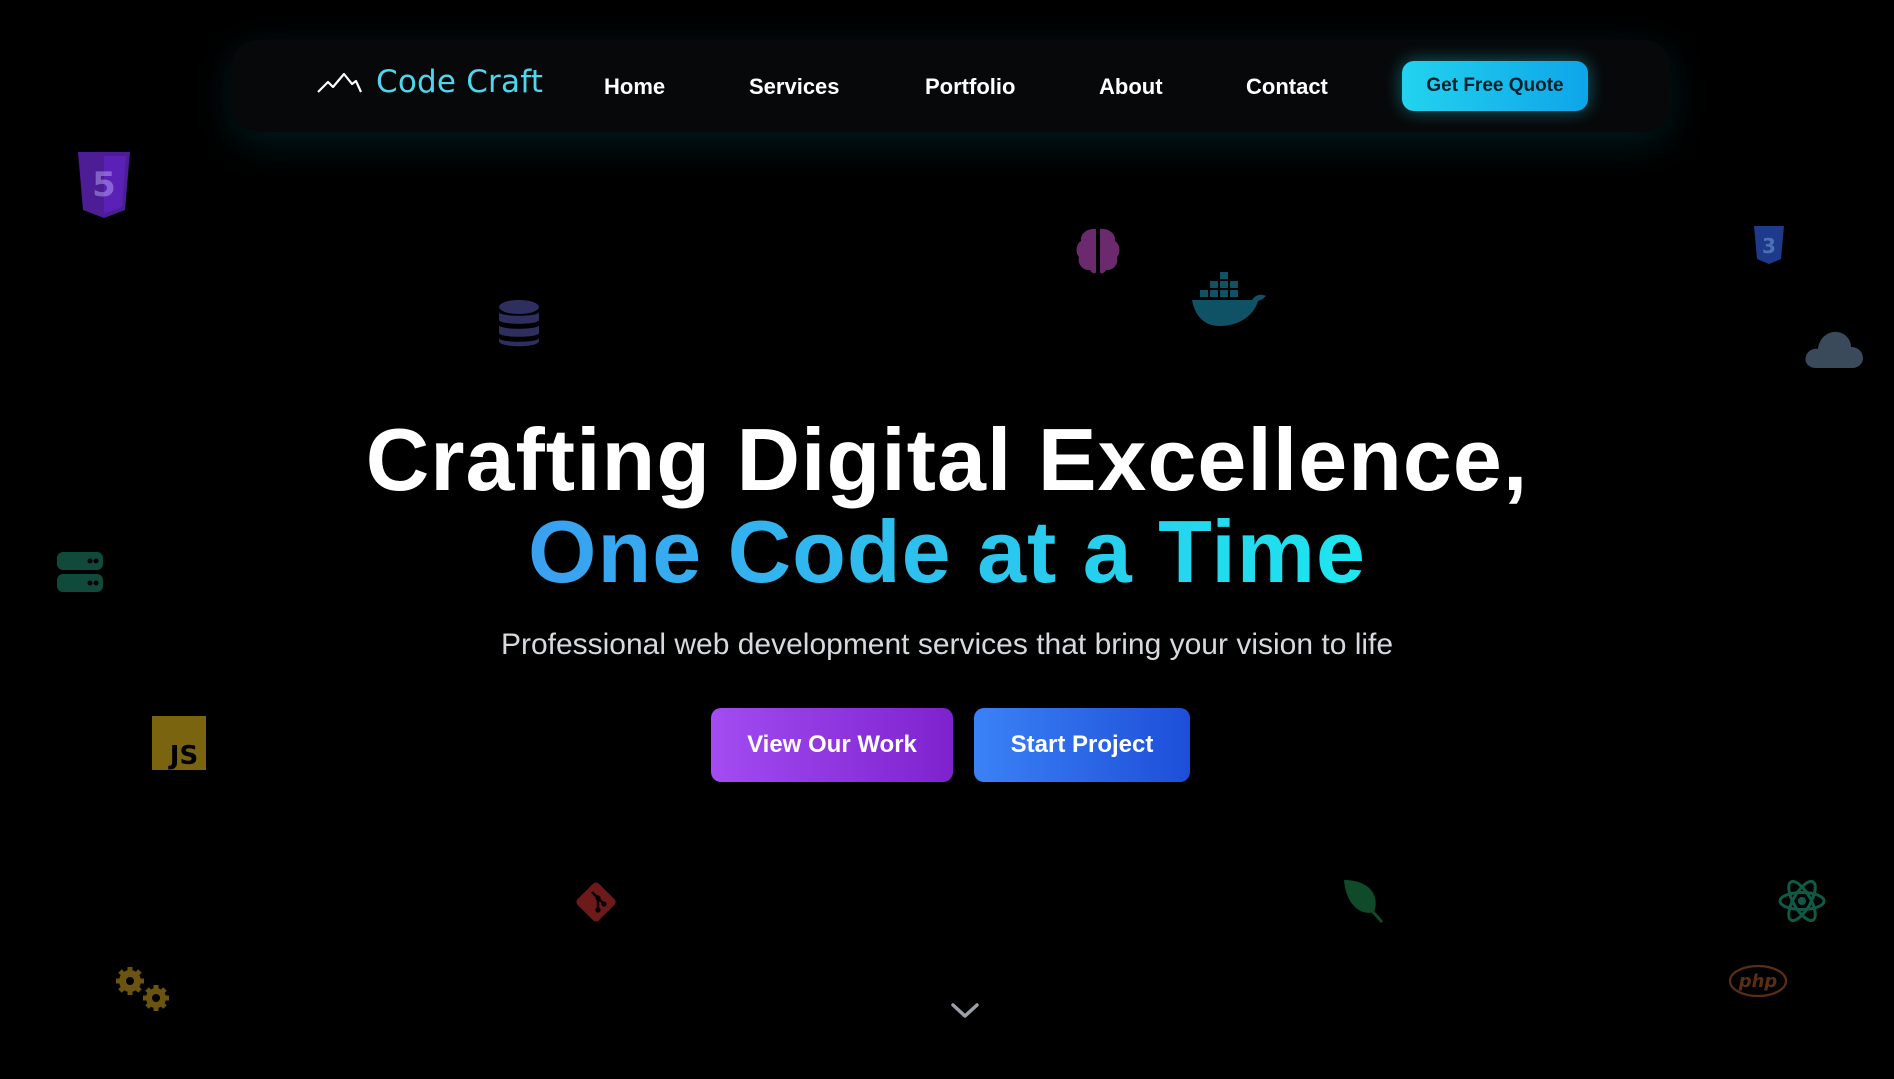 The width and height of the screenshot is (1894, 1079). I want to click on mountain-icon, so click(339, 82).